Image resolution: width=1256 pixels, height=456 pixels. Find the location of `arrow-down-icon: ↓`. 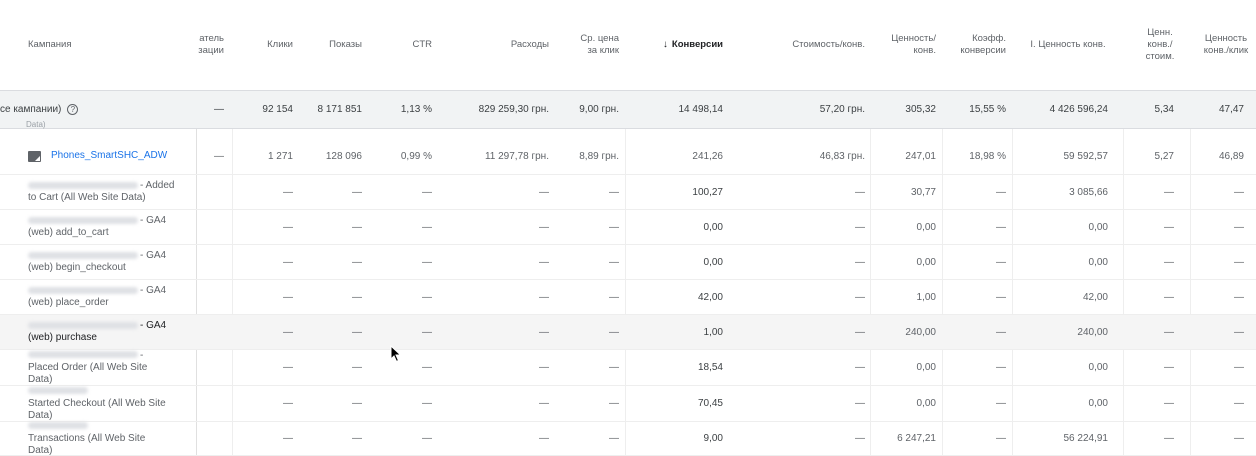

arrow-down-icon: ↓ is located at coordinates (665, 44).